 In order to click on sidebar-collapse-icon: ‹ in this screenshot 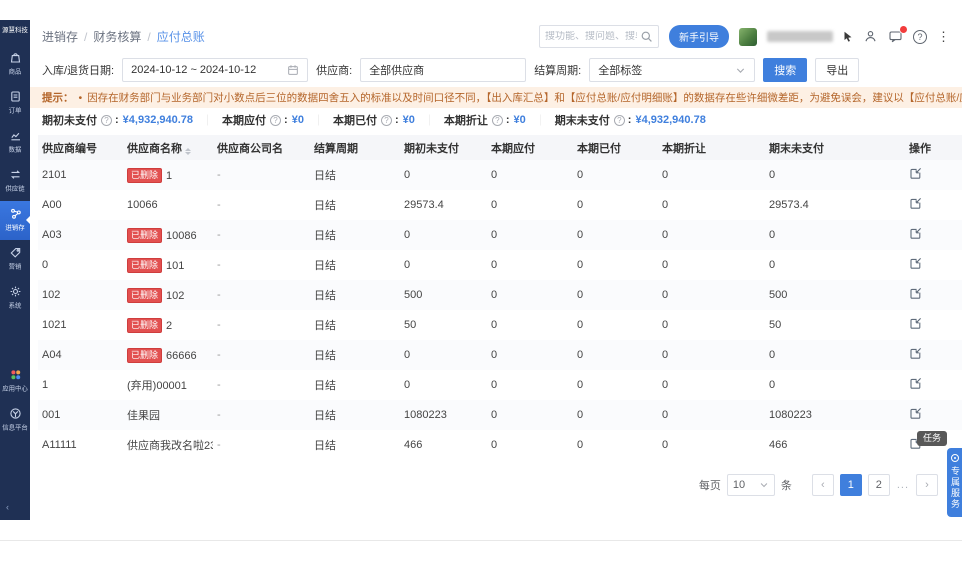, I will do `click(7, 509)`.